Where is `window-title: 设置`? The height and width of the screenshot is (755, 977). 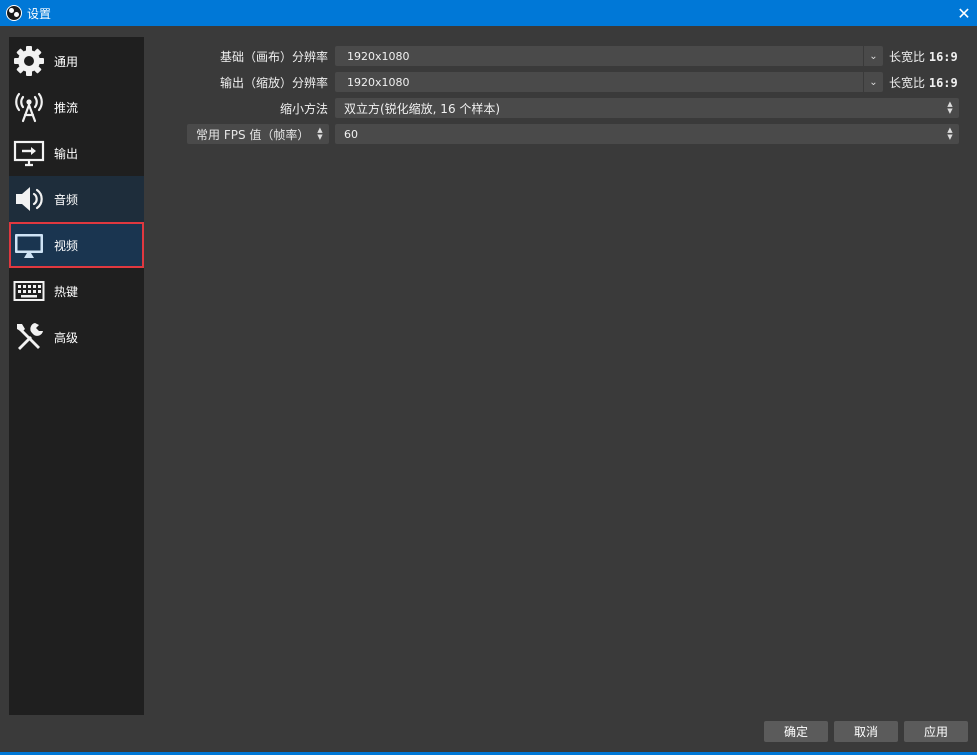
window-title: 设置 is located at coordinates (39, 13).